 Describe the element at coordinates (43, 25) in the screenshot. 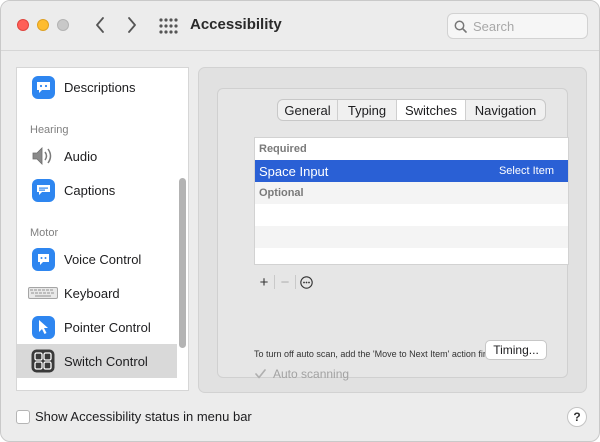

I see `minimize-window-button` at that location.